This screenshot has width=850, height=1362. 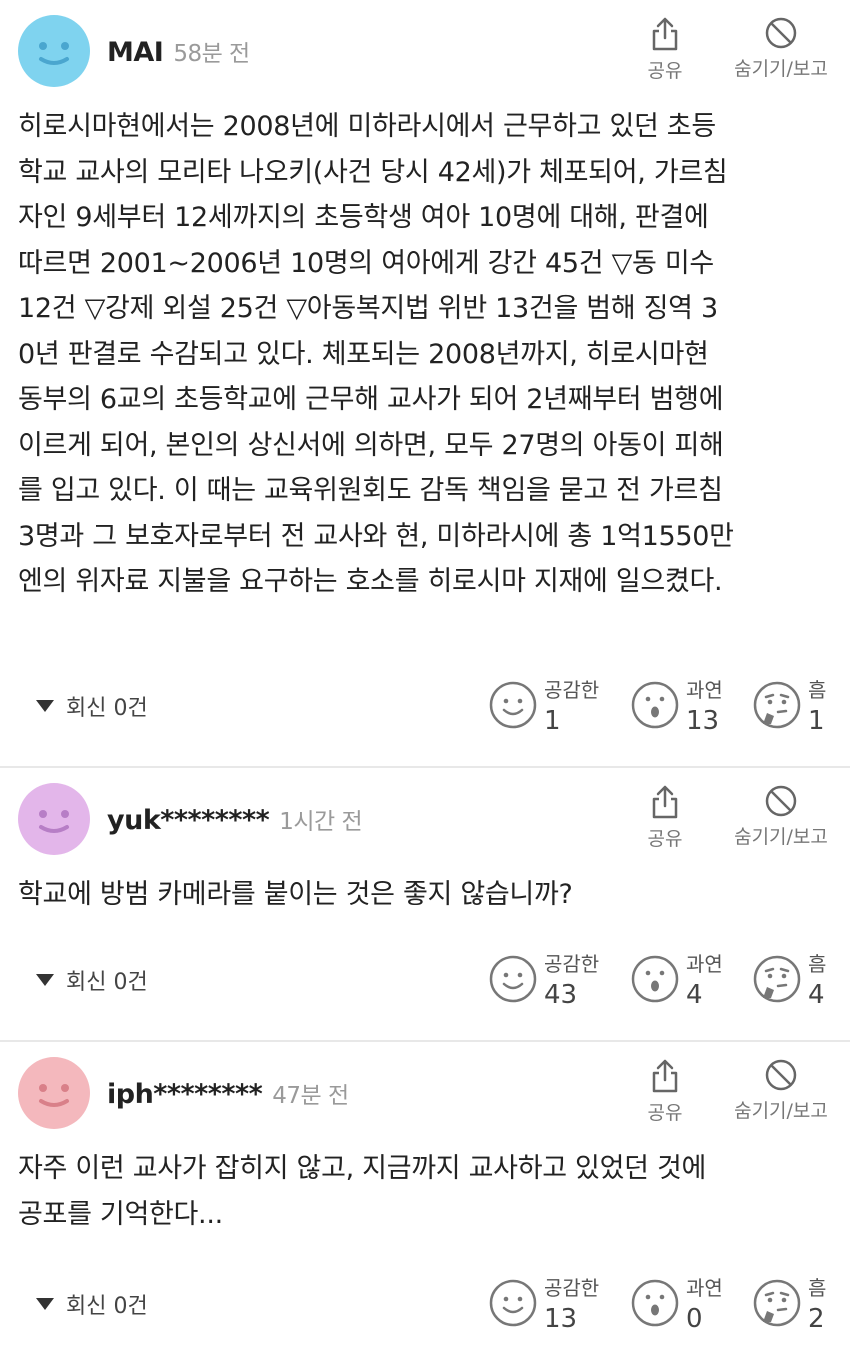 I want to click on reaction-indeed: 과연 13, so click(x=690, y=710).